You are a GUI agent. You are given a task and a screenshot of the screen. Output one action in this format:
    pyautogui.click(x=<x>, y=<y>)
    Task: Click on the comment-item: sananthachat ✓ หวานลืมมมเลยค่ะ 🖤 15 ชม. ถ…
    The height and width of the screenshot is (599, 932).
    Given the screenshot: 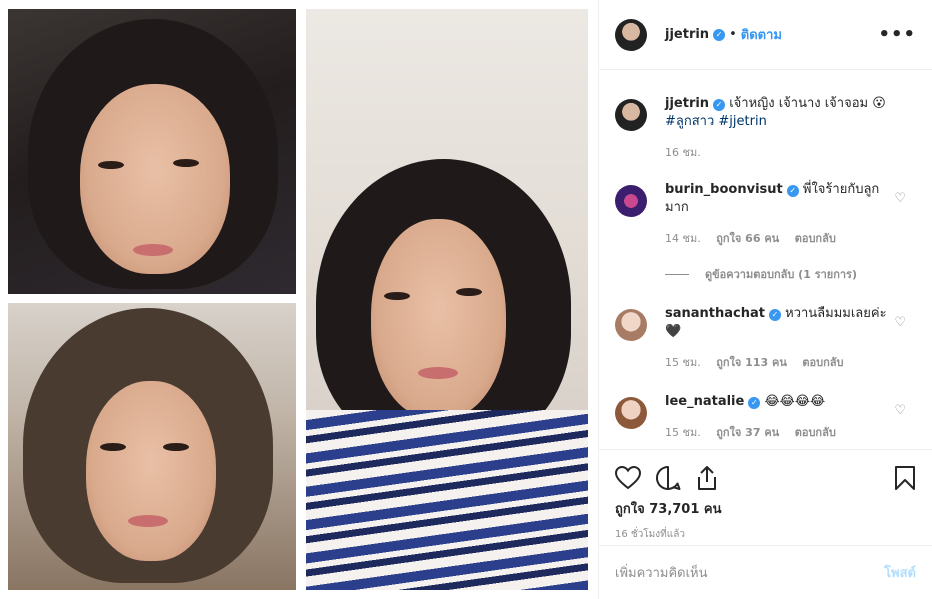 What is the action you would take?
    pyautogui.click(x=765, y=338)
    